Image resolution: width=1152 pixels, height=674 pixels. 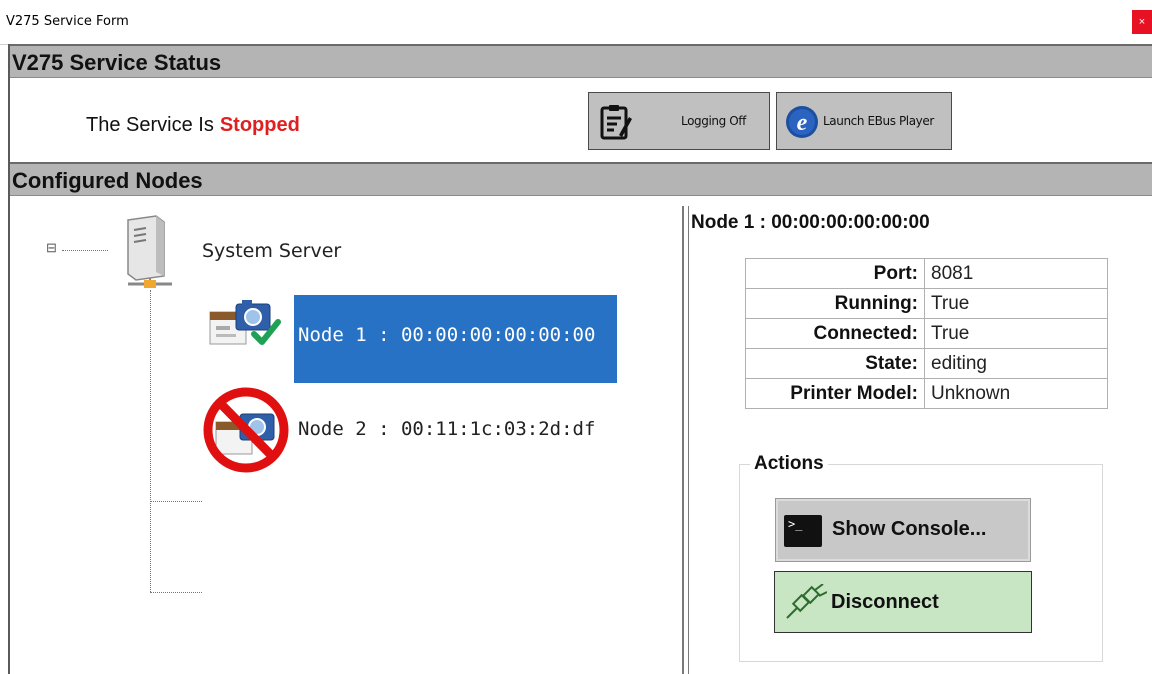 I want to click on property-key: State:, so click(x=835, y=363).